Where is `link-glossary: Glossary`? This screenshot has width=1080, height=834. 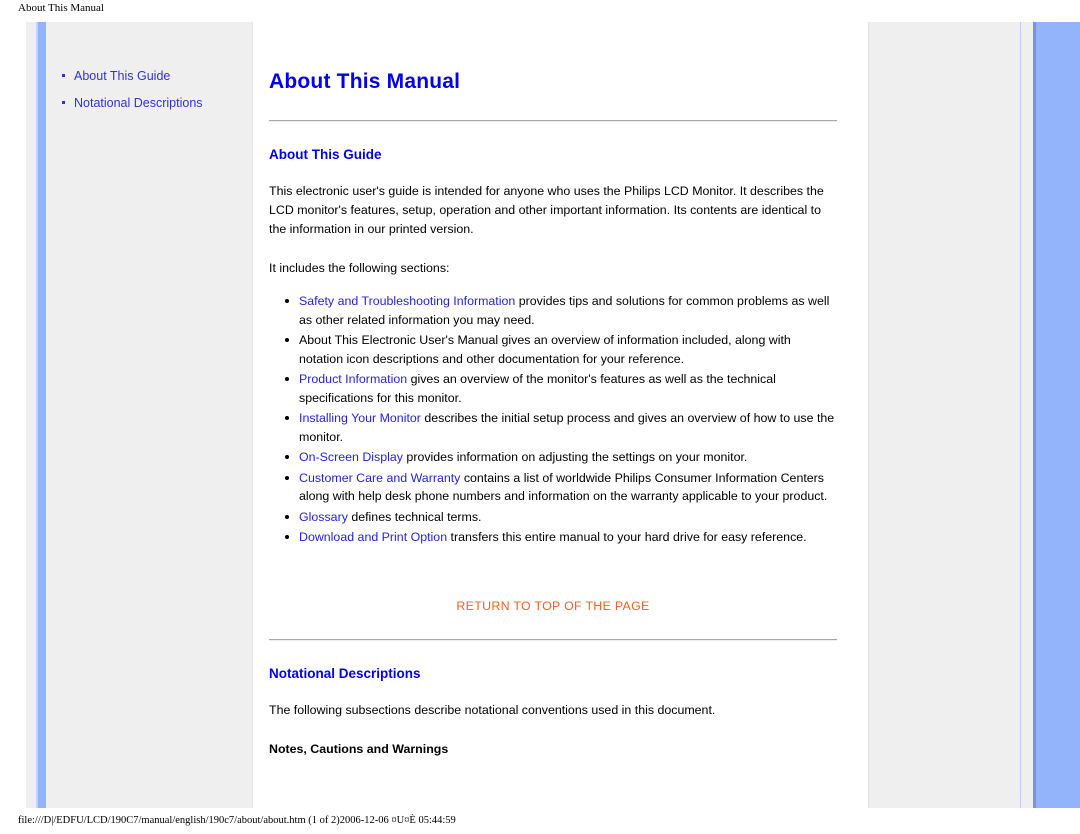
link-glossary: Glossary is located at coordinates (323, 517).